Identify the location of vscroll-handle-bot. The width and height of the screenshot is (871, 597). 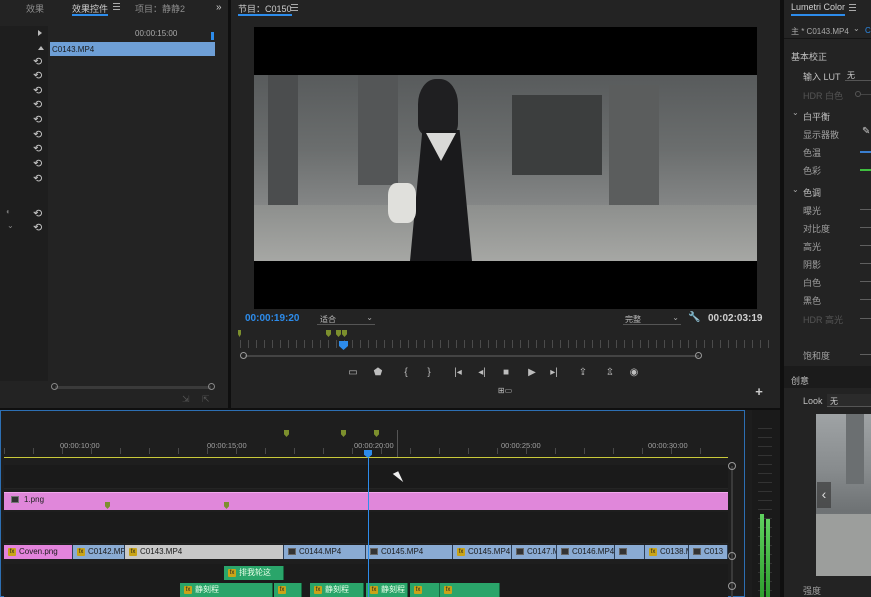
(732, 586).